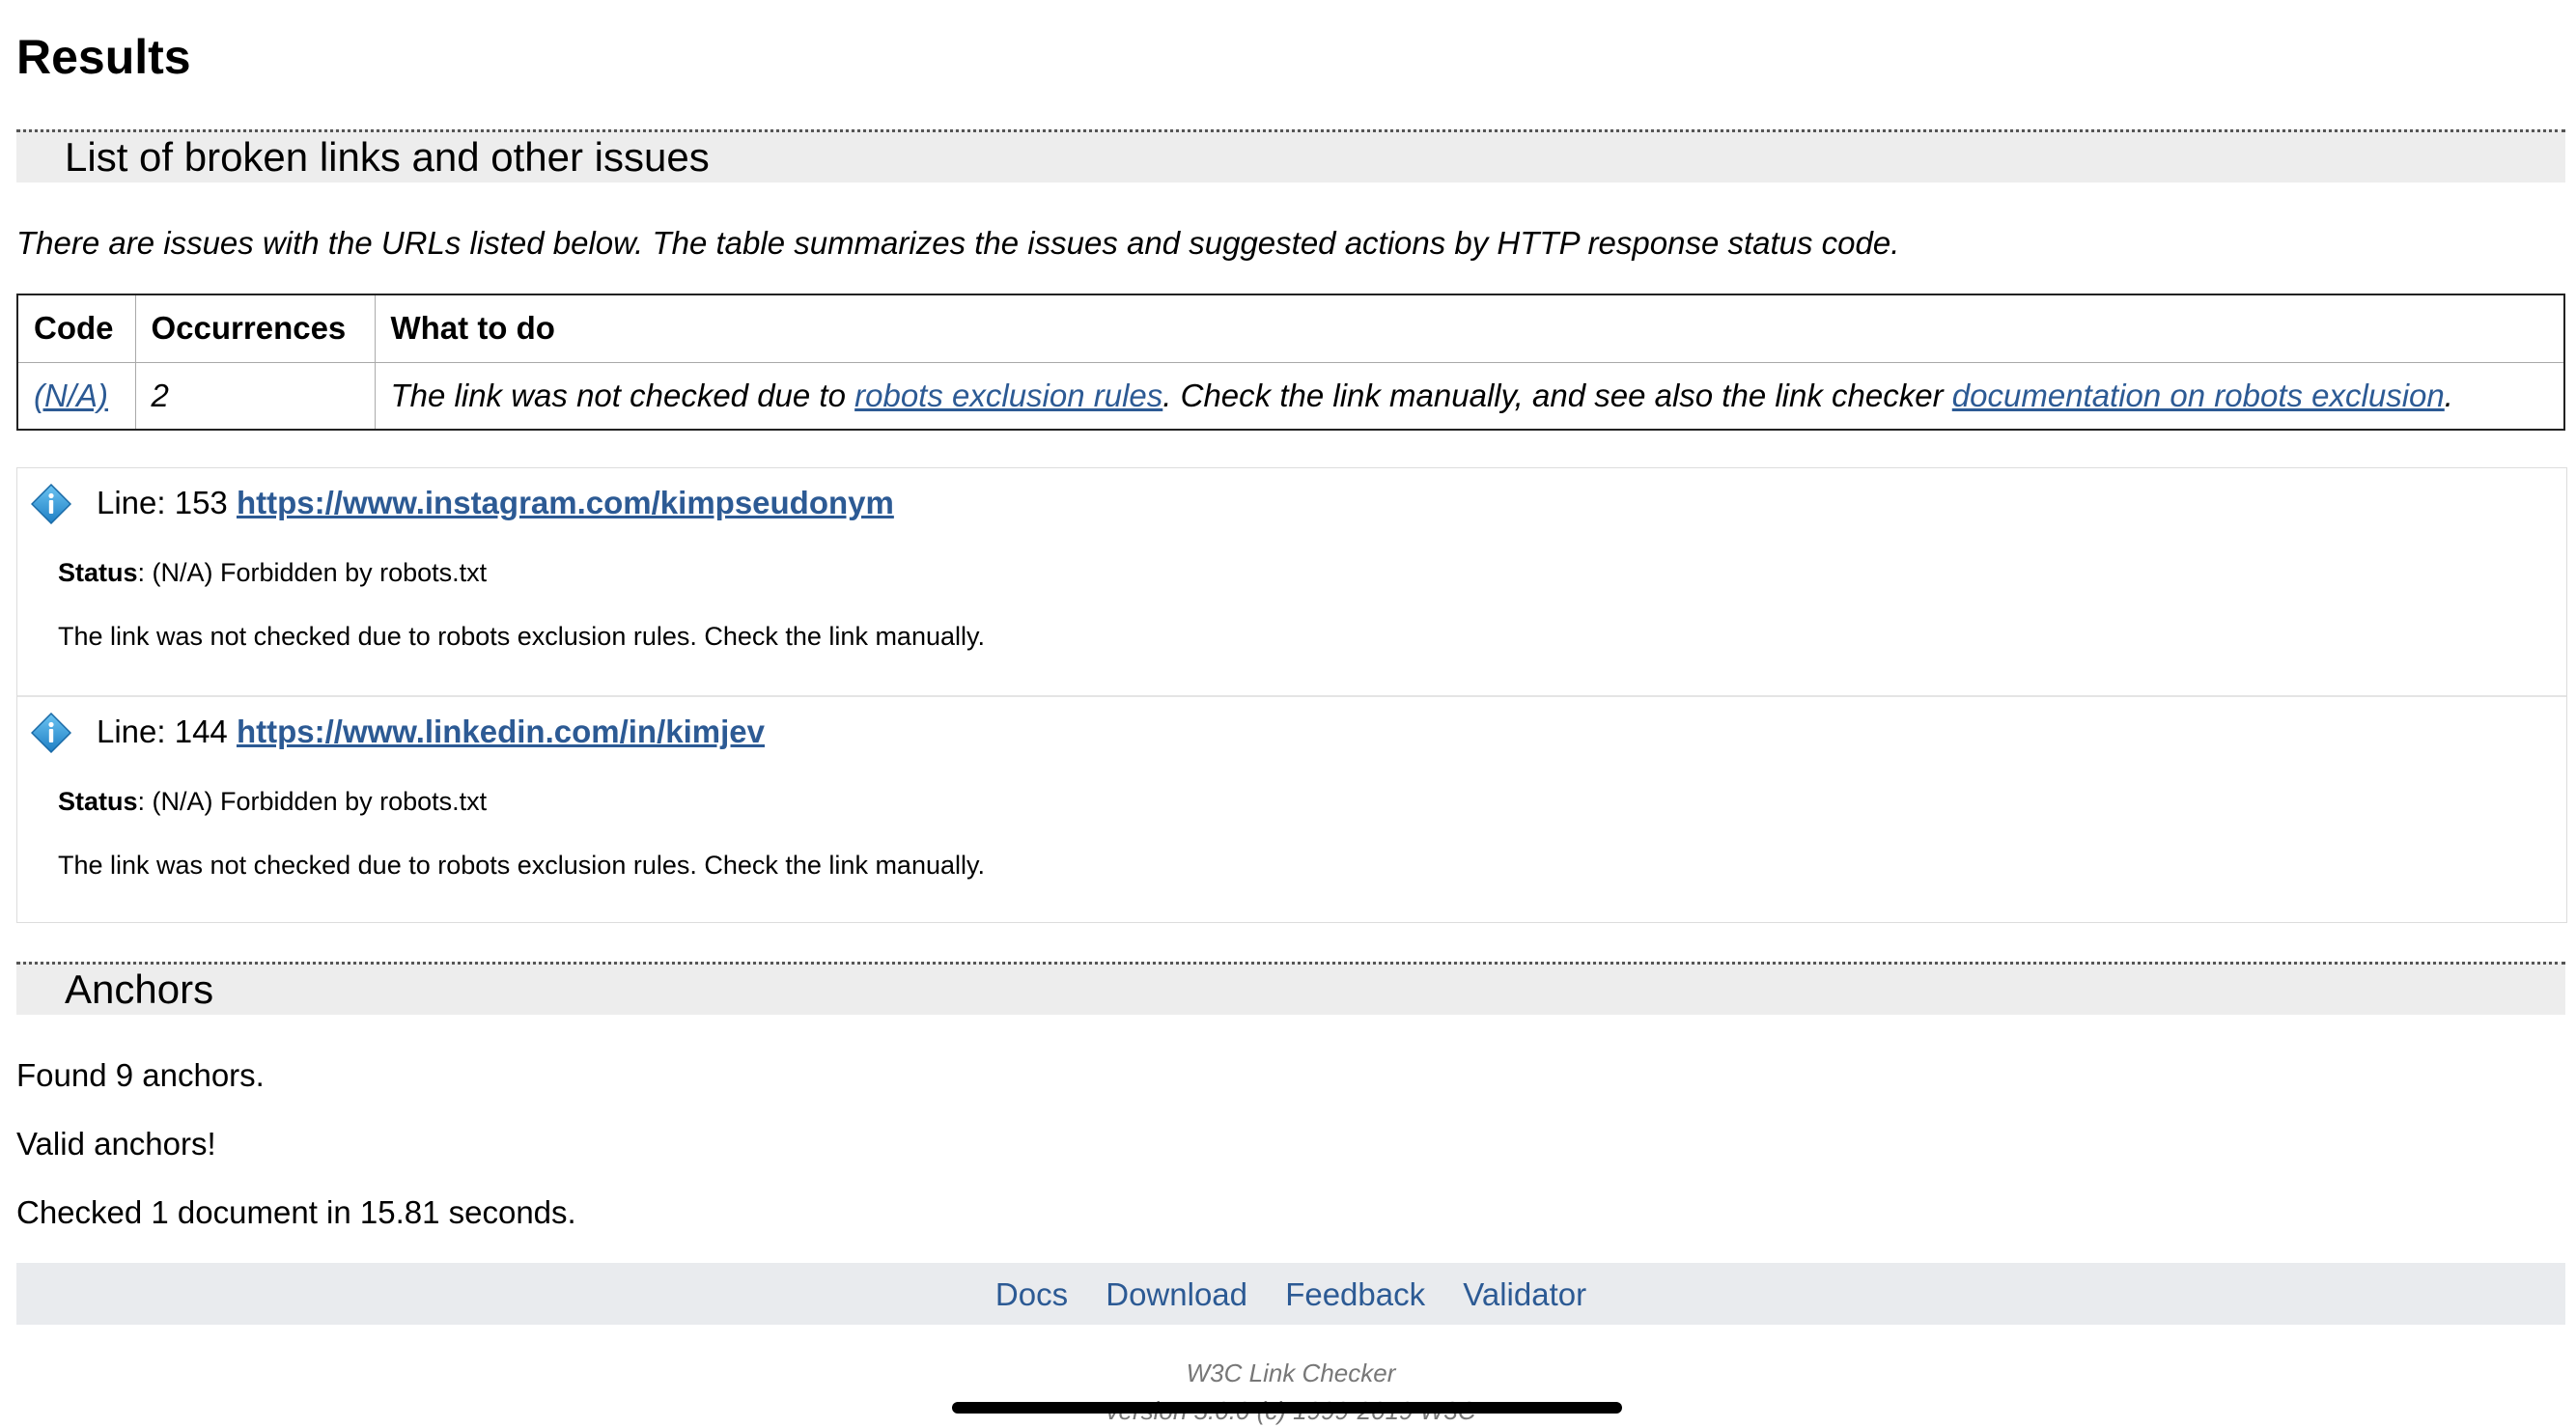  I want to click on anchors-found-text: Found 9 anchors., so click(141, 1075).